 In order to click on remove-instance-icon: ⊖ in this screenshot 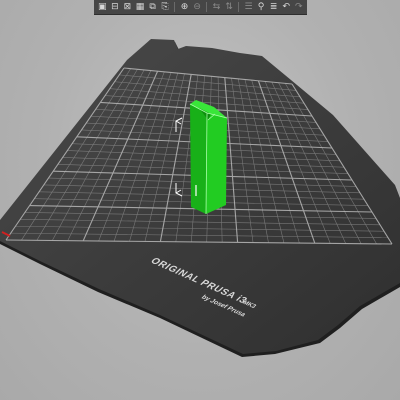, I will do `click(197, 7)`.